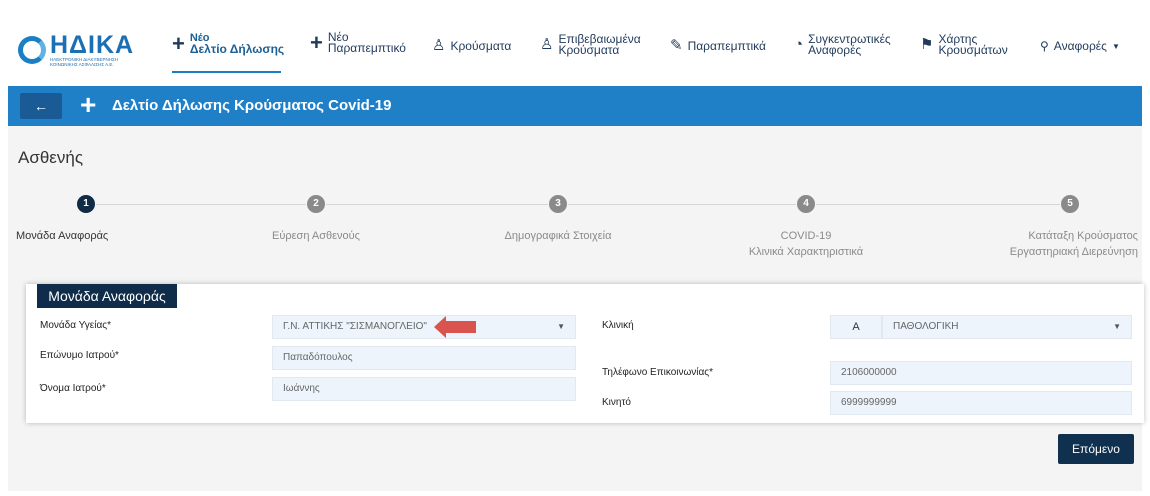  What do you see at coordinates (806, 252) in the screenshot?
I see `step-4-label-line2: Κλινικά Χαρακτηριστικά` at bounding box center [806, 252].